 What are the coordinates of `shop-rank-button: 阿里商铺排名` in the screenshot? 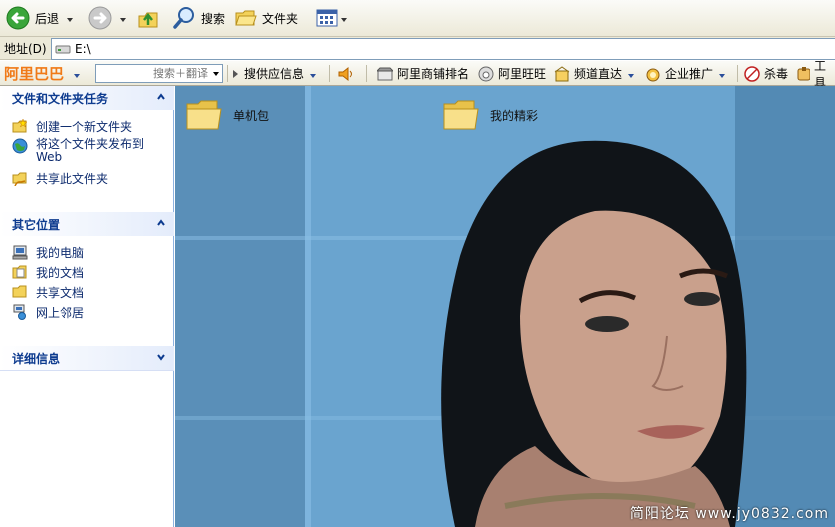 It's located at (423, 73).